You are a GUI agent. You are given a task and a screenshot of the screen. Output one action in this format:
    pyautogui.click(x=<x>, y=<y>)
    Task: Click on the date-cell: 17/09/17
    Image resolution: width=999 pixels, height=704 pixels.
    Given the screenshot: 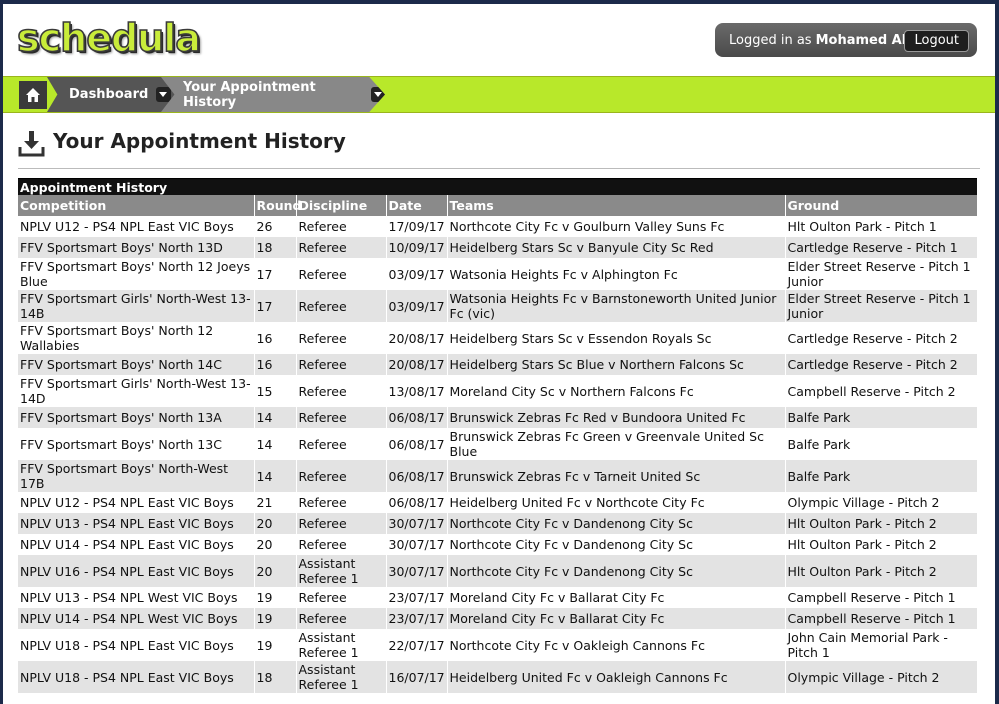 What is the action you would take?
    pyautogui.click(x=417, y=226)
    